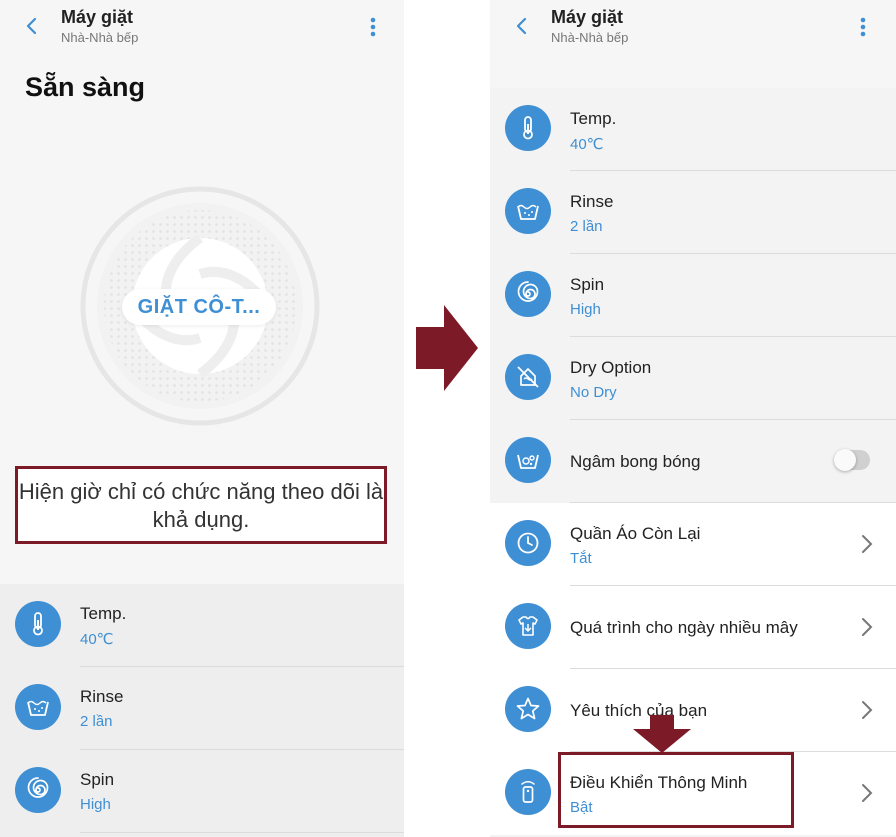 The height and width of the screenshot is (837, 896). Describe the element at coordinates (684, 627) in the screenshot. I see `list-item-label: Quá trình cho ngày nhiều mây` at that location.